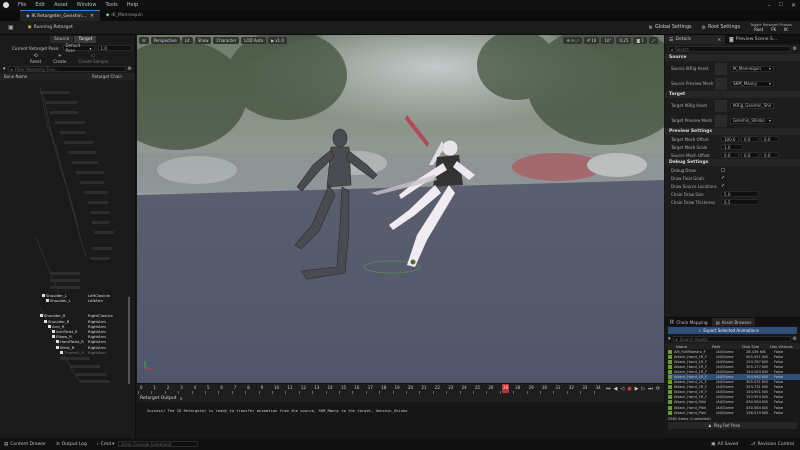 Image resolution: width=800 pixels, height=450 pixels. I want to click on grid-snap-button: # 10, so click(591, 40).